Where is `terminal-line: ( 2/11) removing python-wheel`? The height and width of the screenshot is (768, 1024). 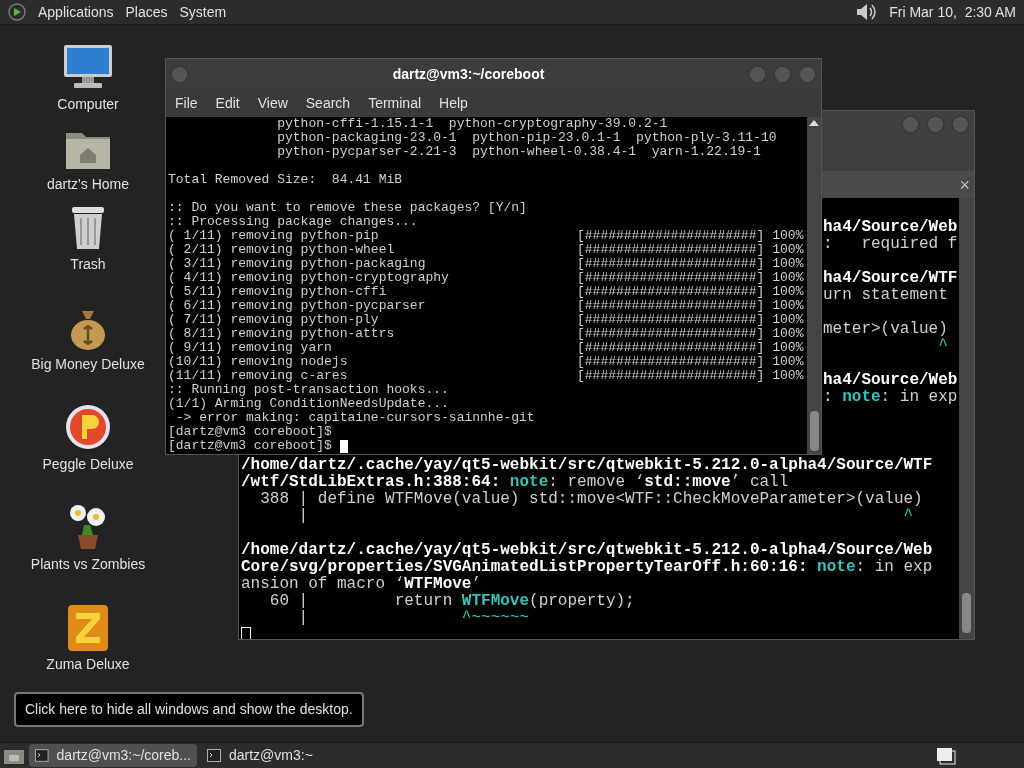
terminal-line: ( 2/11) removing python-wheel is located at coordinates (282, 250).